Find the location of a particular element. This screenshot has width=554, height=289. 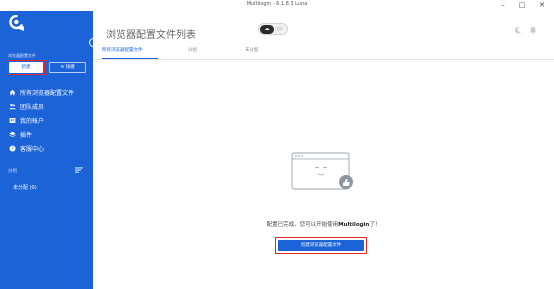

group-item-unassigned: 未分配 (0) is located at coordinates (25, 187).